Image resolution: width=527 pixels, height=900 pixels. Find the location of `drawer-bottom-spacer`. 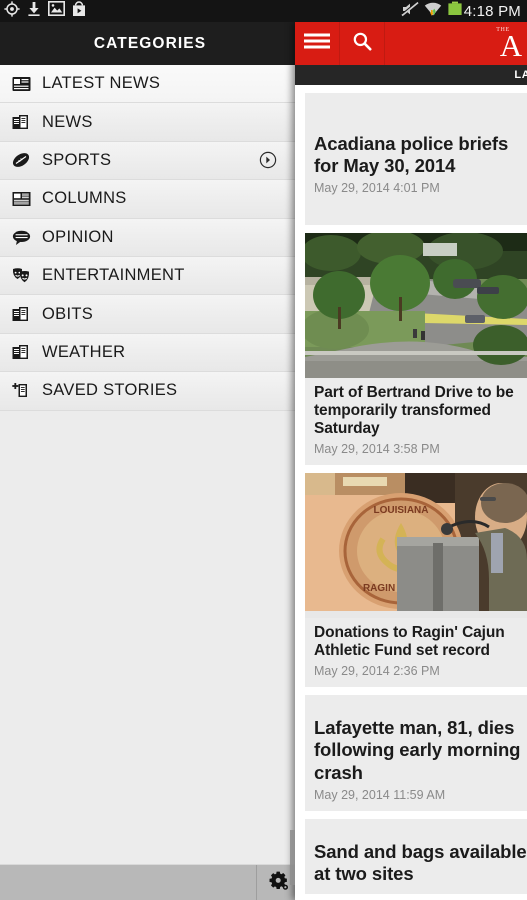

drawer-bottom-spacer is located at coordinates (128, 882).